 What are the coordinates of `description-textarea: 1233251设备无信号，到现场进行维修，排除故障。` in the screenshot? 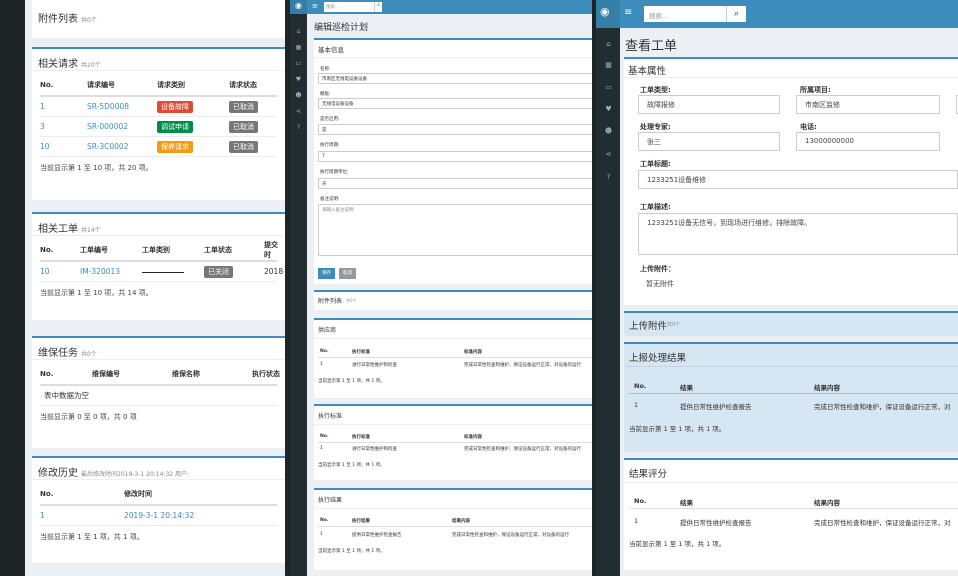 It's located at (798, 234).